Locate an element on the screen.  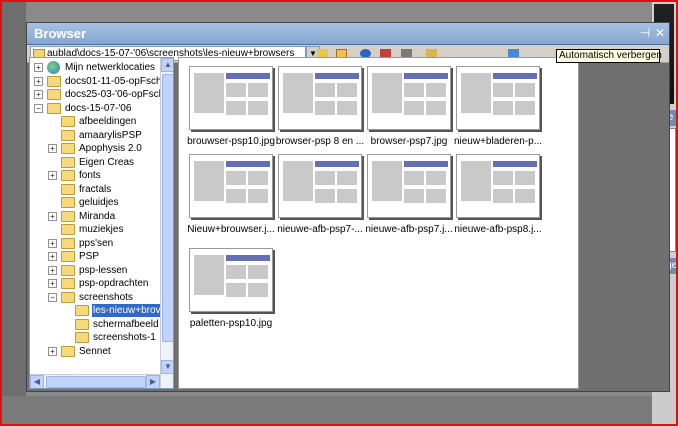
thumbnail-item: browser-psp7.jpg is located at coordinates (409, 111).